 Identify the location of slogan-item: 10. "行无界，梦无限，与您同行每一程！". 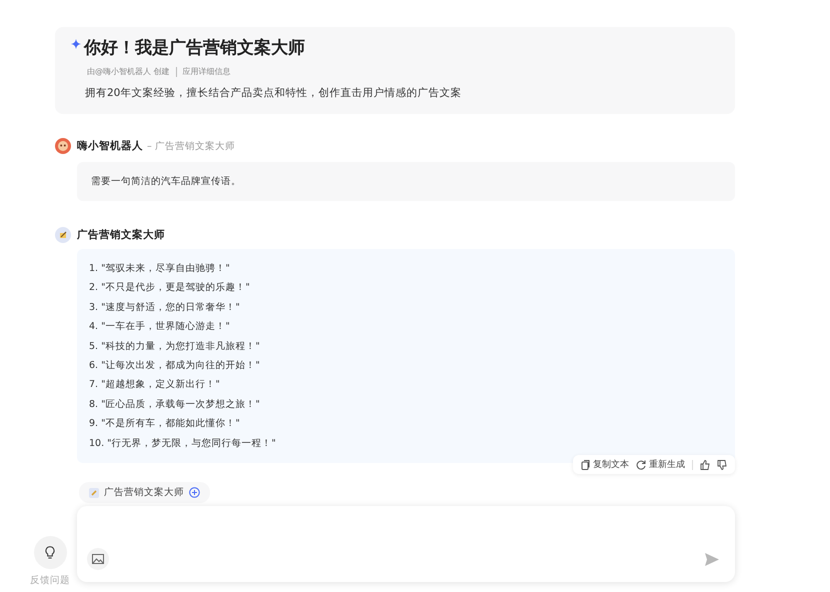
(183, 443).